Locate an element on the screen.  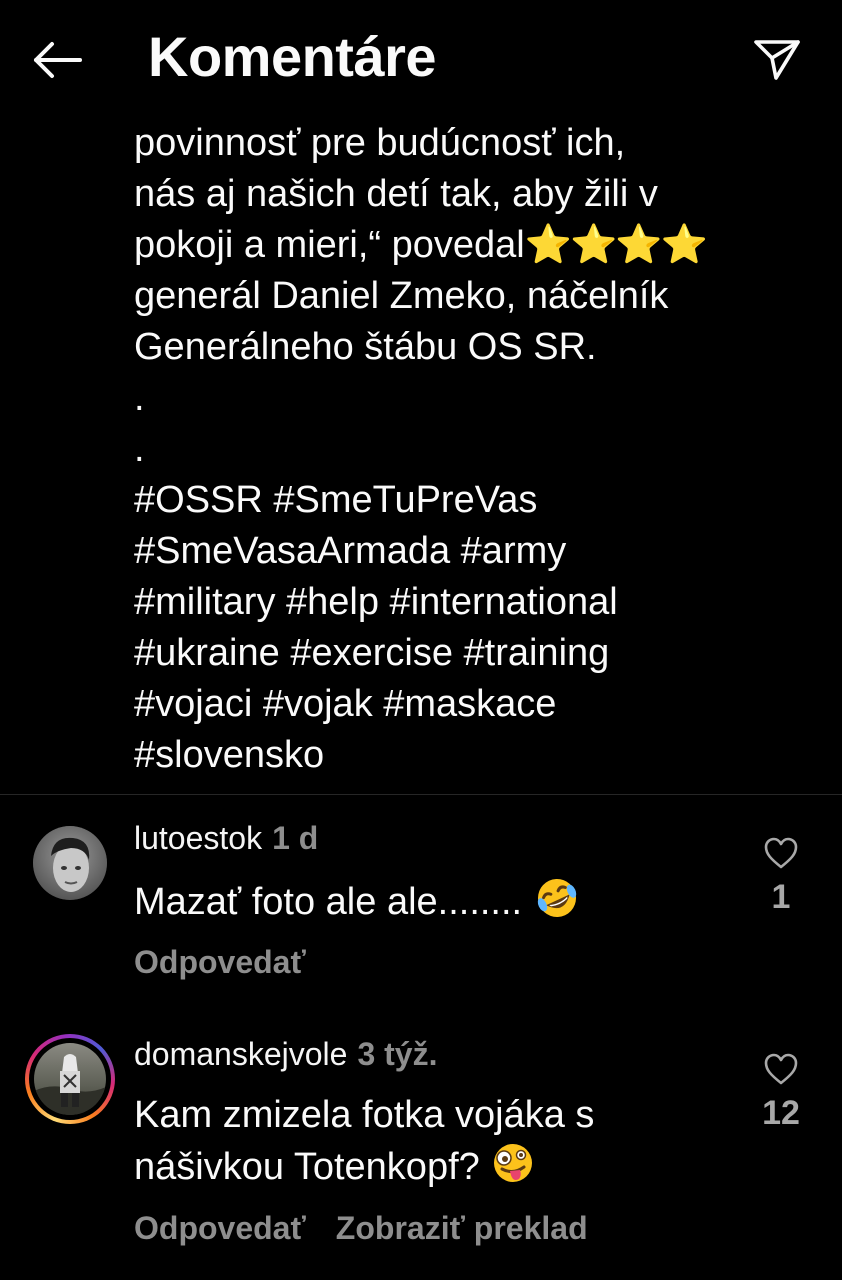
star-emoji-row: ⭐⭐⭐⭐ is located at coordinates (616, 245).